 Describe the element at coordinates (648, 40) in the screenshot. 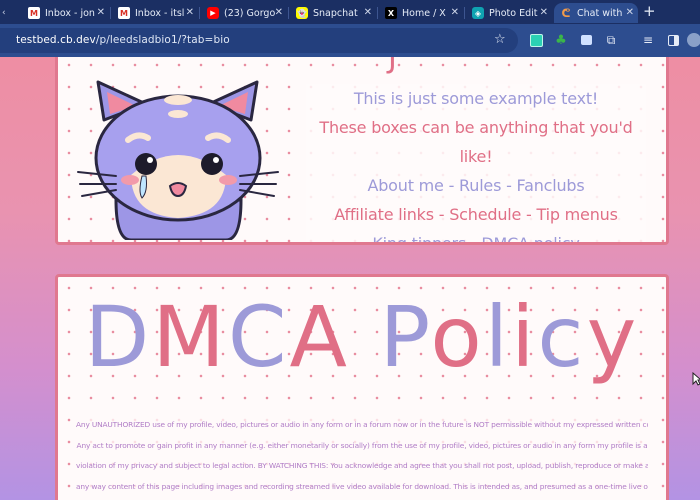

I see `reading-queue-icon: ≡` at that location.